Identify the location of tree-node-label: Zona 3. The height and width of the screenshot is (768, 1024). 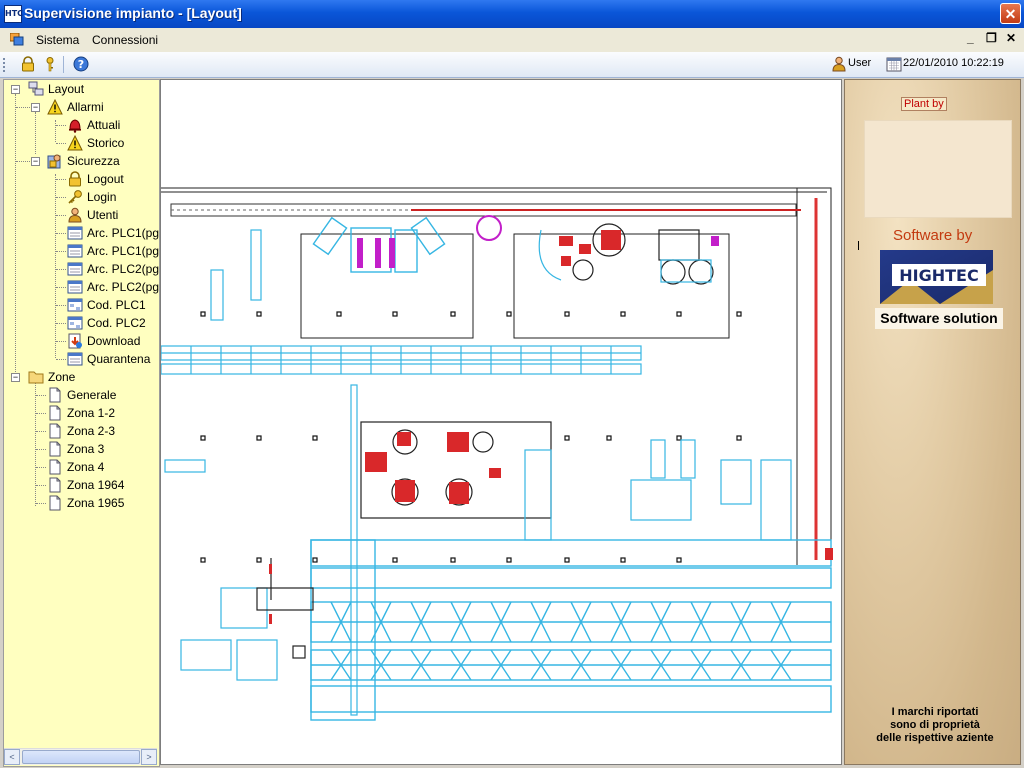
(86, 449).